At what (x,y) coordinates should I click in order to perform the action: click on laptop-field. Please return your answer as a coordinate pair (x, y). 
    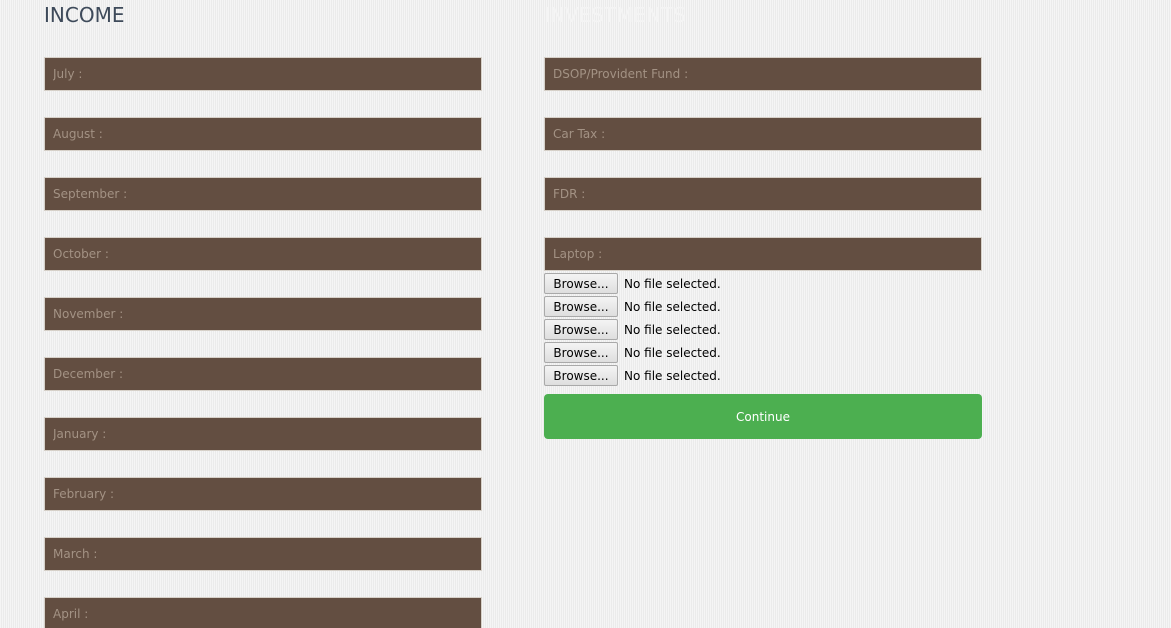
    Looking at the image, I should click on (763, 254).